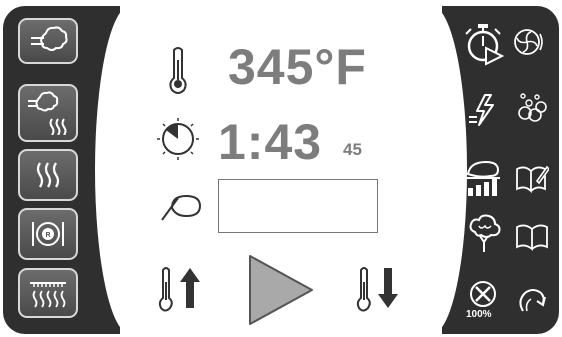 Image resolution: width=562 pixels, height=337 pixels. I want to click on back-button, so click(532, 300).